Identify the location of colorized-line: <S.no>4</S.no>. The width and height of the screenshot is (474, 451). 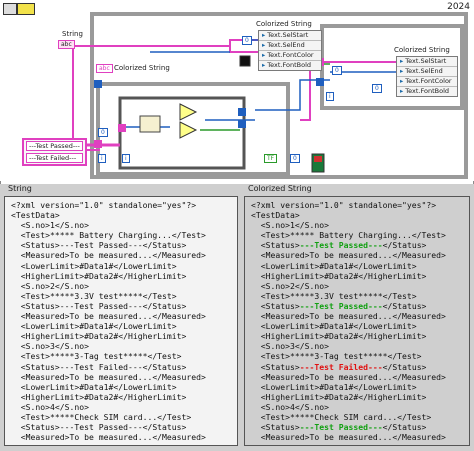
(357, 407).